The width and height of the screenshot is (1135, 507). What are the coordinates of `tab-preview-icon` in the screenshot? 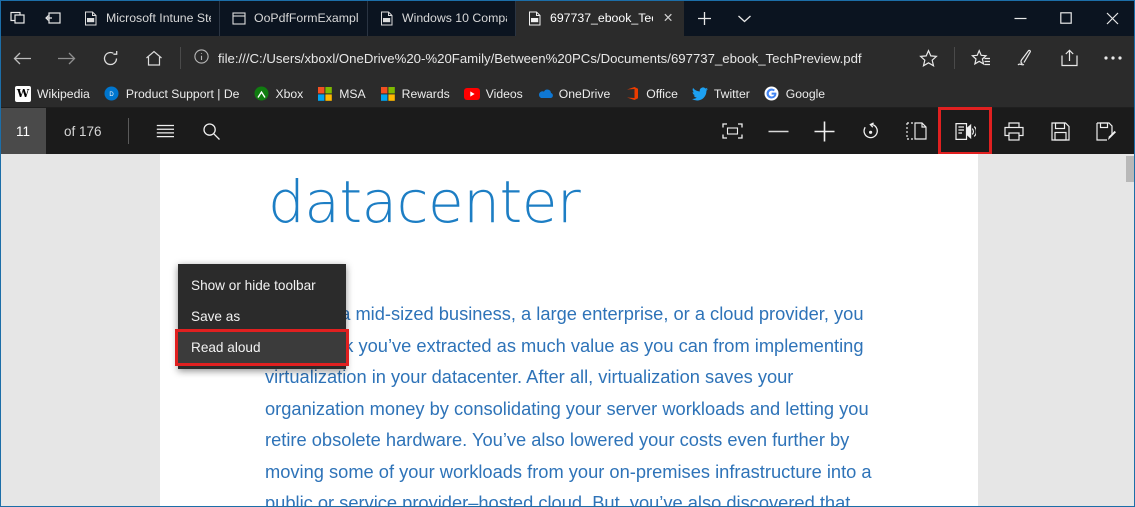 It's located at (18, 18).